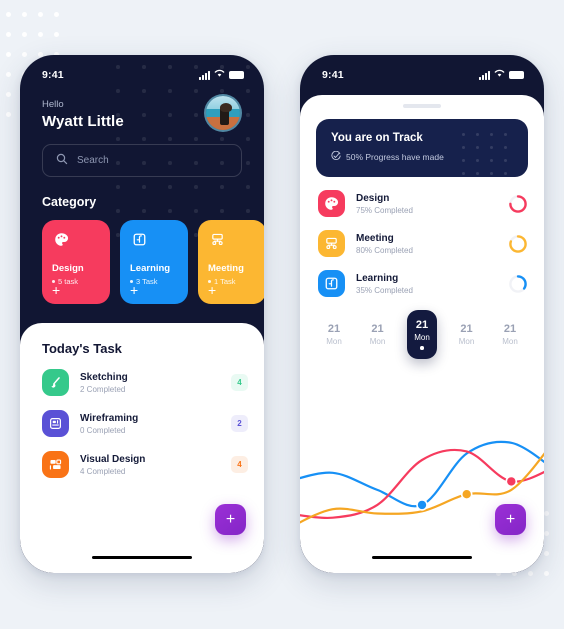 Image resolution: width=564 pixels, height=629 pixels. Describe the element at coordinates (486, 148) in the screenshot. I see `card-dot-pattern` at that location.